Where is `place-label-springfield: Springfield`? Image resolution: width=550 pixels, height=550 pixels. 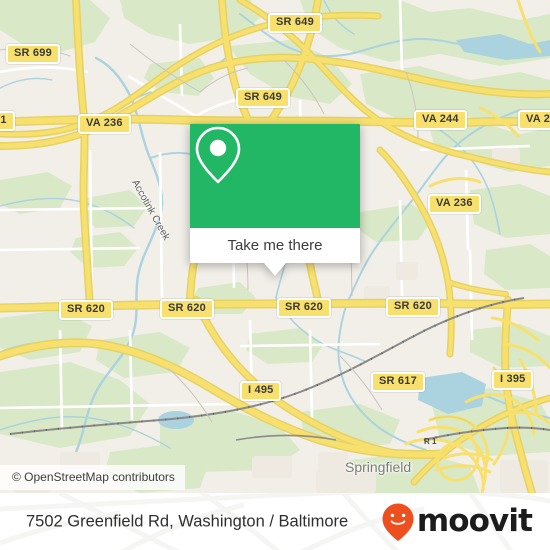
place-label-springfield: Springfield is located at coordinates (378, 467).